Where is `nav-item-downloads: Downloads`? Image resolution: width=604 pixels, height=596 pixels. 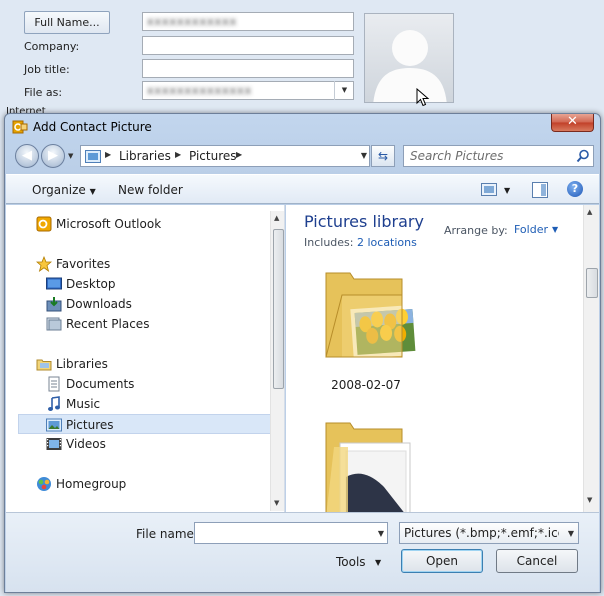 nav-item-downloads: Downloads is located at coordinates (156, 304).